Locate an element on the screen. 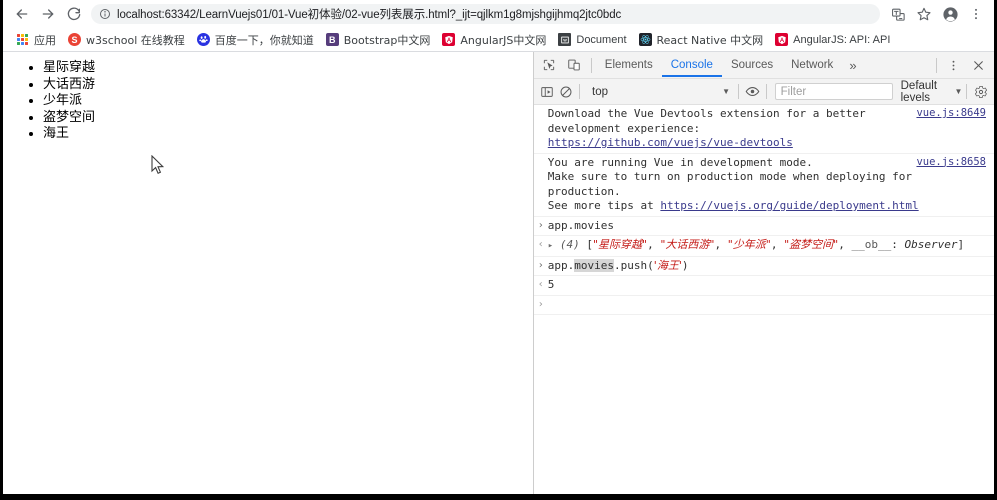 The height and width of the screenshot is (500, 997). bookmark-angularjs: AngularJS中文网 is located at coordinates (494, 40).